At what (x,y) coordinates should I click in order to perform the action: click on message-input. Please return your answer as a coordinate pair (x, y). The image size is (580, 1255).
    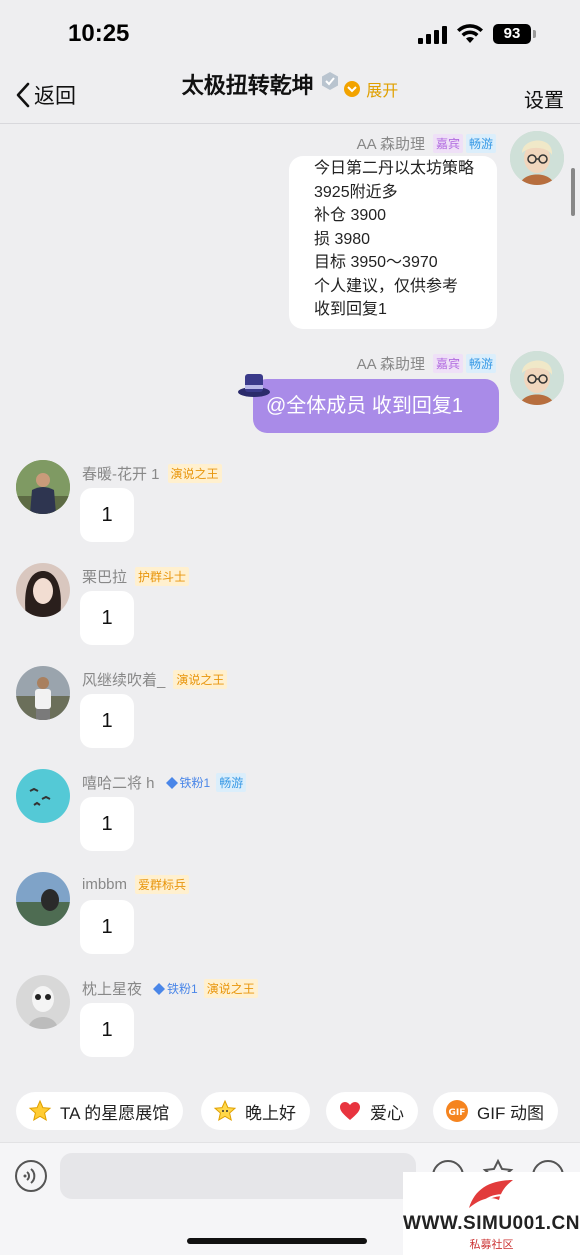
    Looking at the image, I should click on (238, 1176).